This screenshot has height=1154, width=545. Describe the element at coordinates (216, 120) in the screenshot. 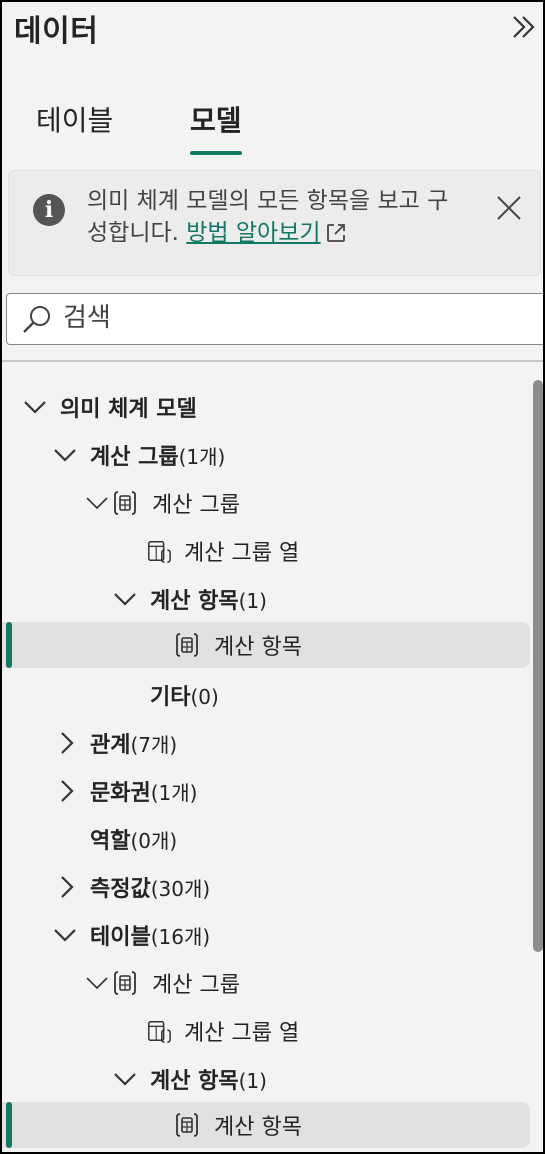

I see `tab-model-label: 모델` at that location.